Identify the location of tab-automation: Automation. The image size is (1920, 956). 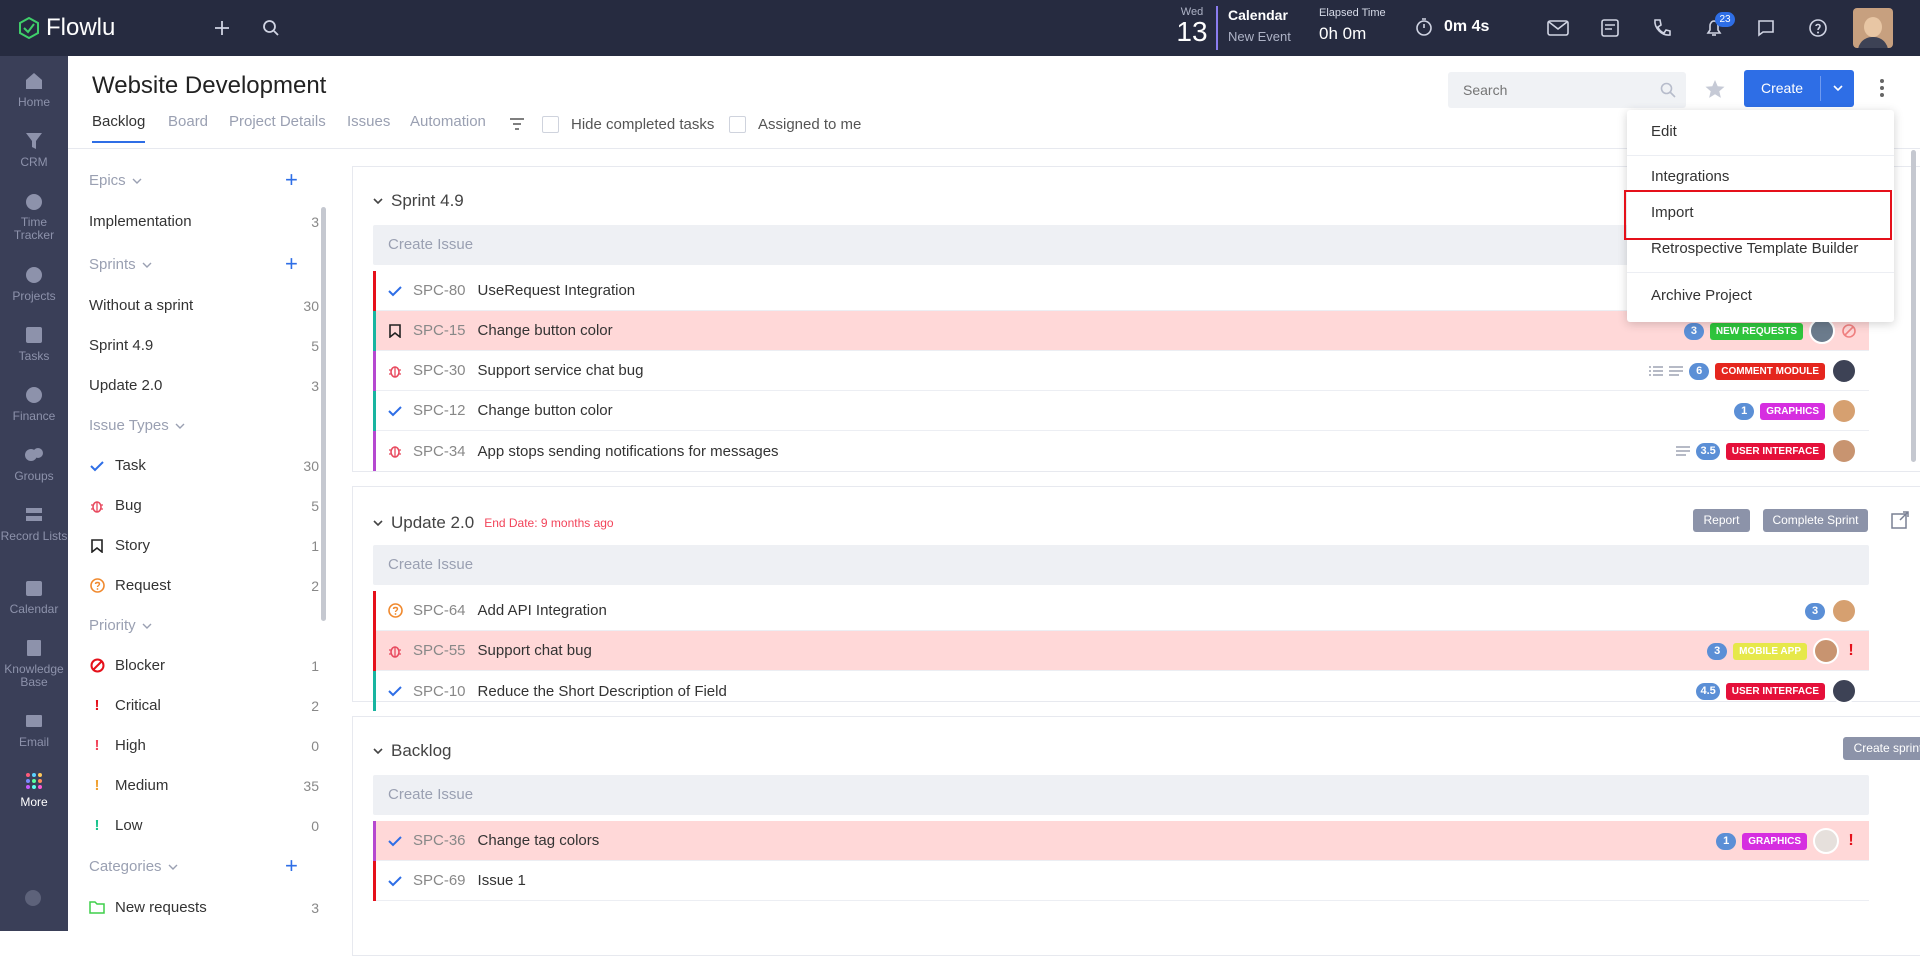
(448, 121).